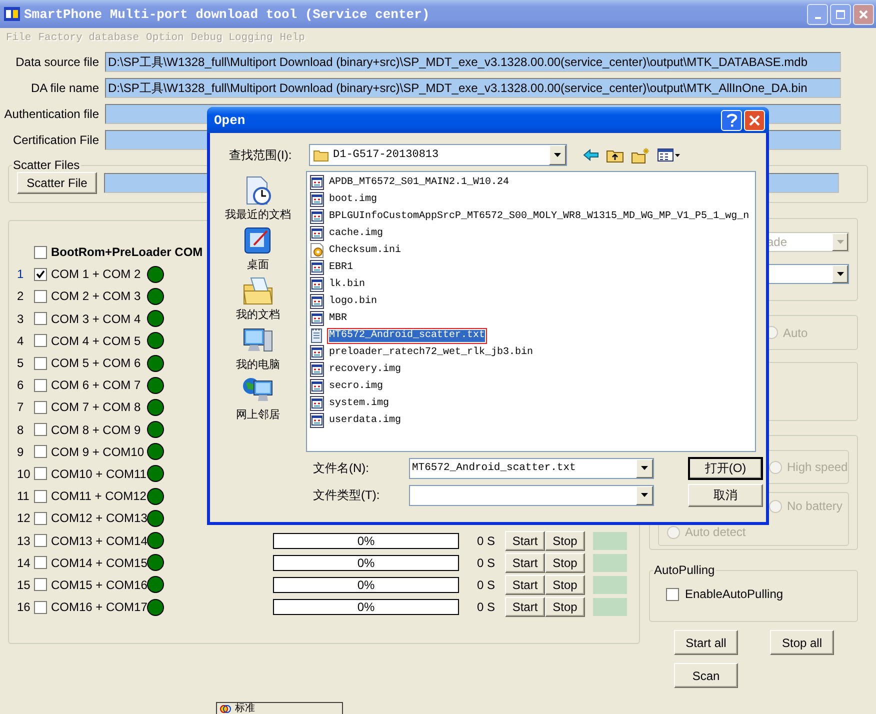 This screenshot has width=876, height=714. Describe the element at coordinates (669, 155) in the screenshot. I see `view-menu-icon` at that location.